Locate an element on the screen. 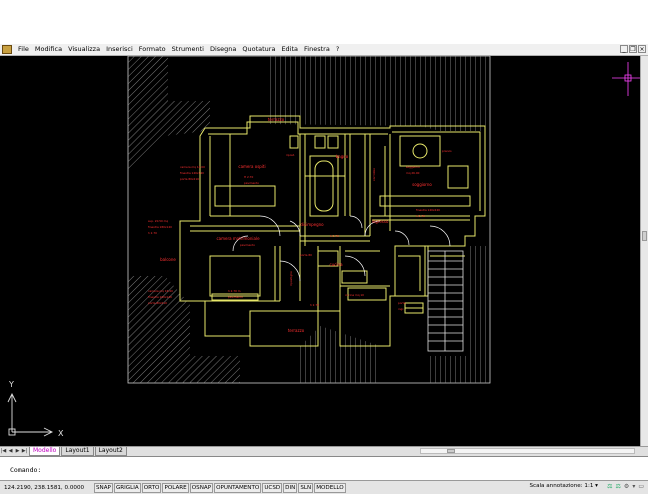 The image size is (648, 494). window-controls: _ ❐ × is located at coordinates (633, 49).